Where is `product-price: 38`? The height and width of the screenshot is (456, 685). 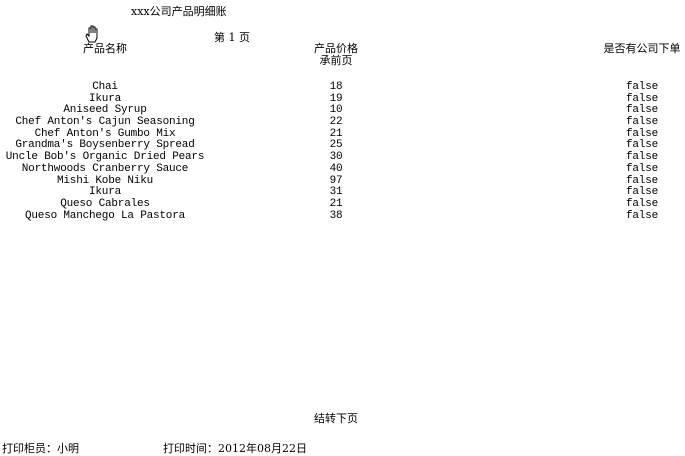
product-price: 38 is located at coordinates (336, 215).